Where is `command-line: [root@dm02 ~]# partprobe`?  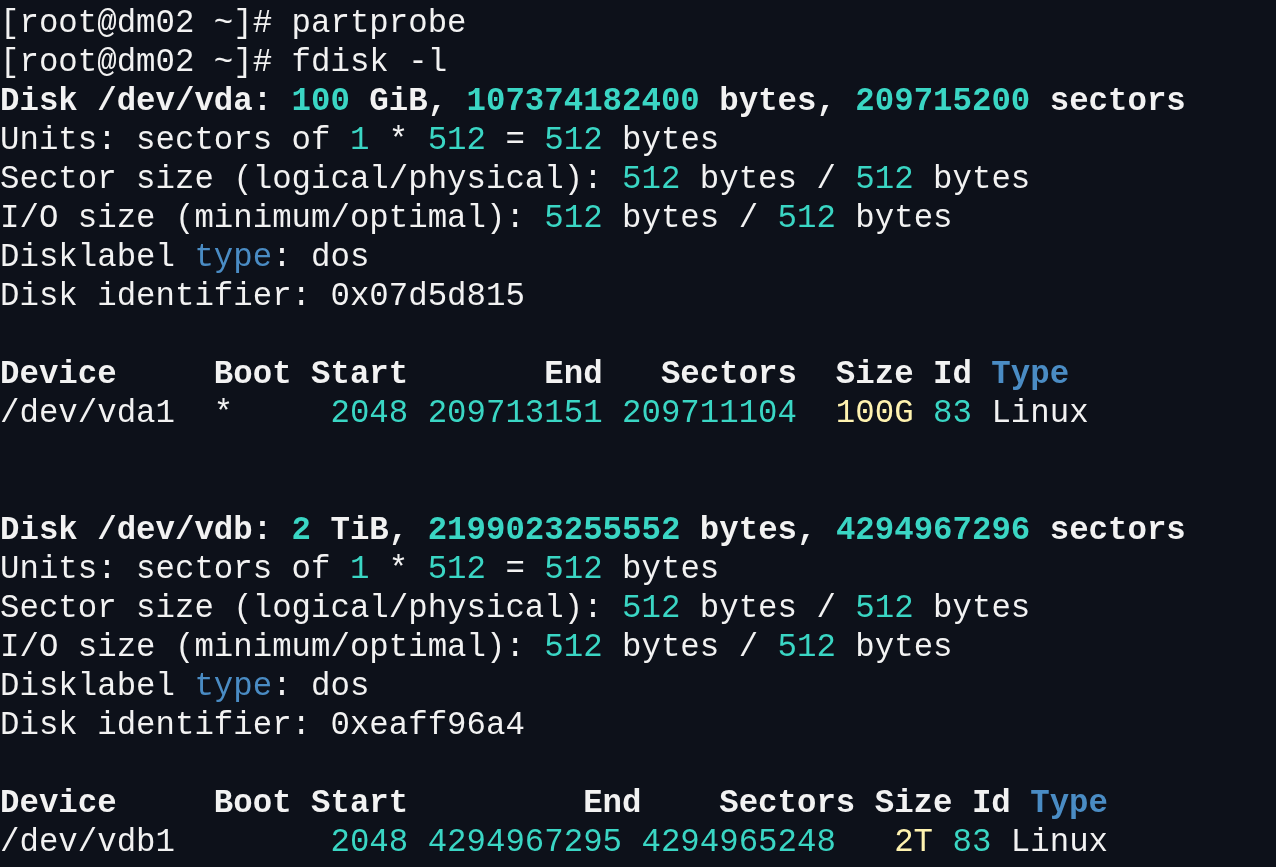 command-line: [root@dm02 ~]# partprobe is located at coordinates (233, 23).